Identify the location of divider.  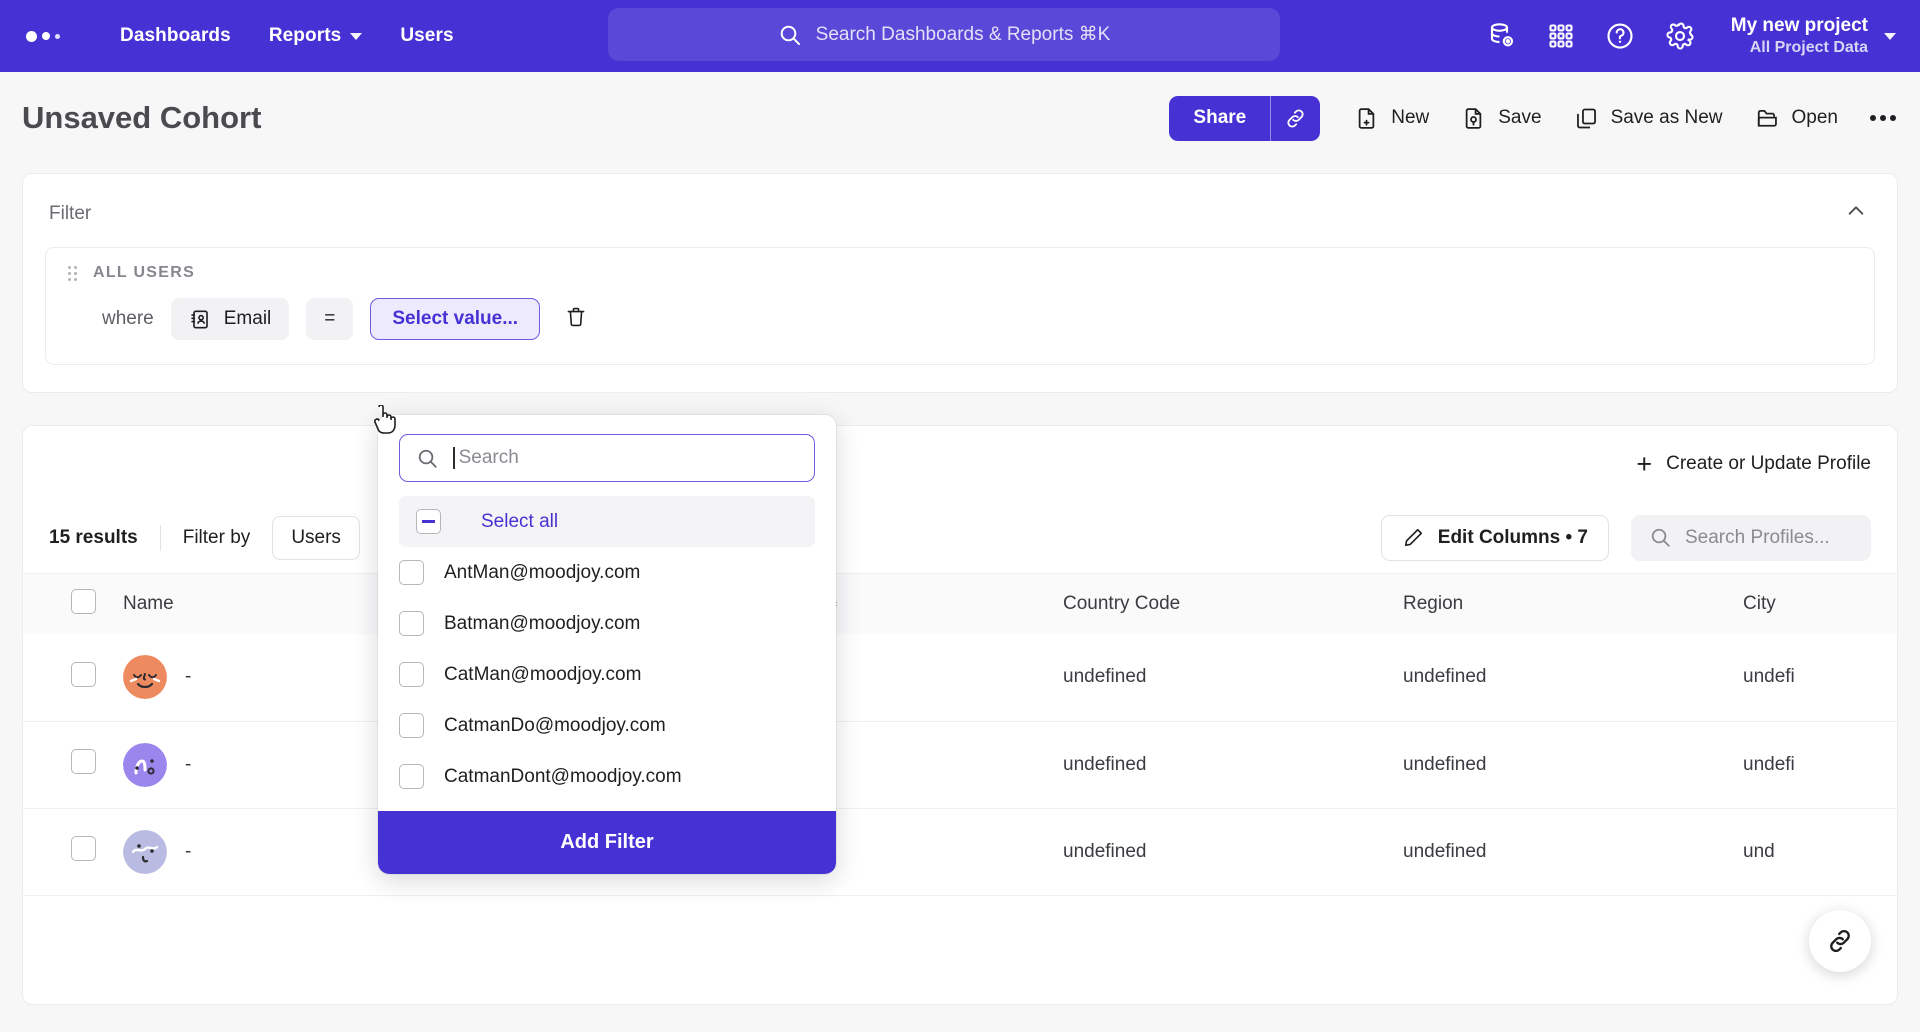
(160, 537).